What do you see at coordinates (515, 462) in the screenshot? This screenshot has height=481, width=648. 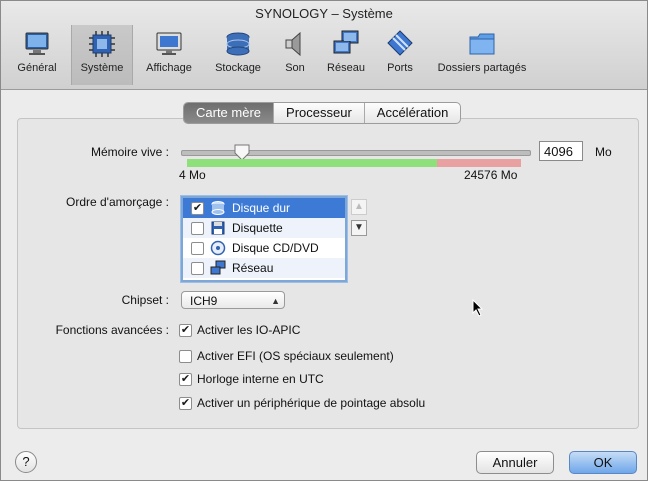 I see `cancel-button: Annuler` at bounding box center [515, 462].